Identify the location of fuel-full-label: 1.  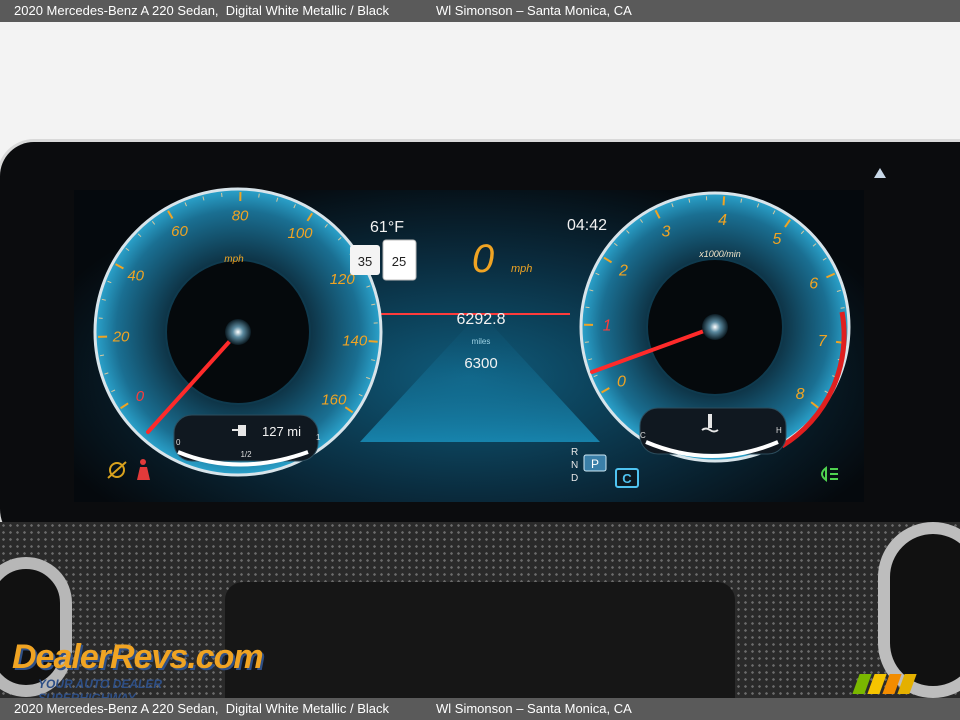
(318, 437).